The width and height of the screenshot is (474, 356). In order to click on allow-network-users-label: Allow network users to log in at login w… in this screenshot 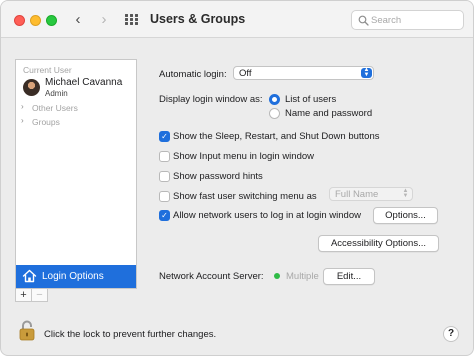, I will do `click(267, 215)`.